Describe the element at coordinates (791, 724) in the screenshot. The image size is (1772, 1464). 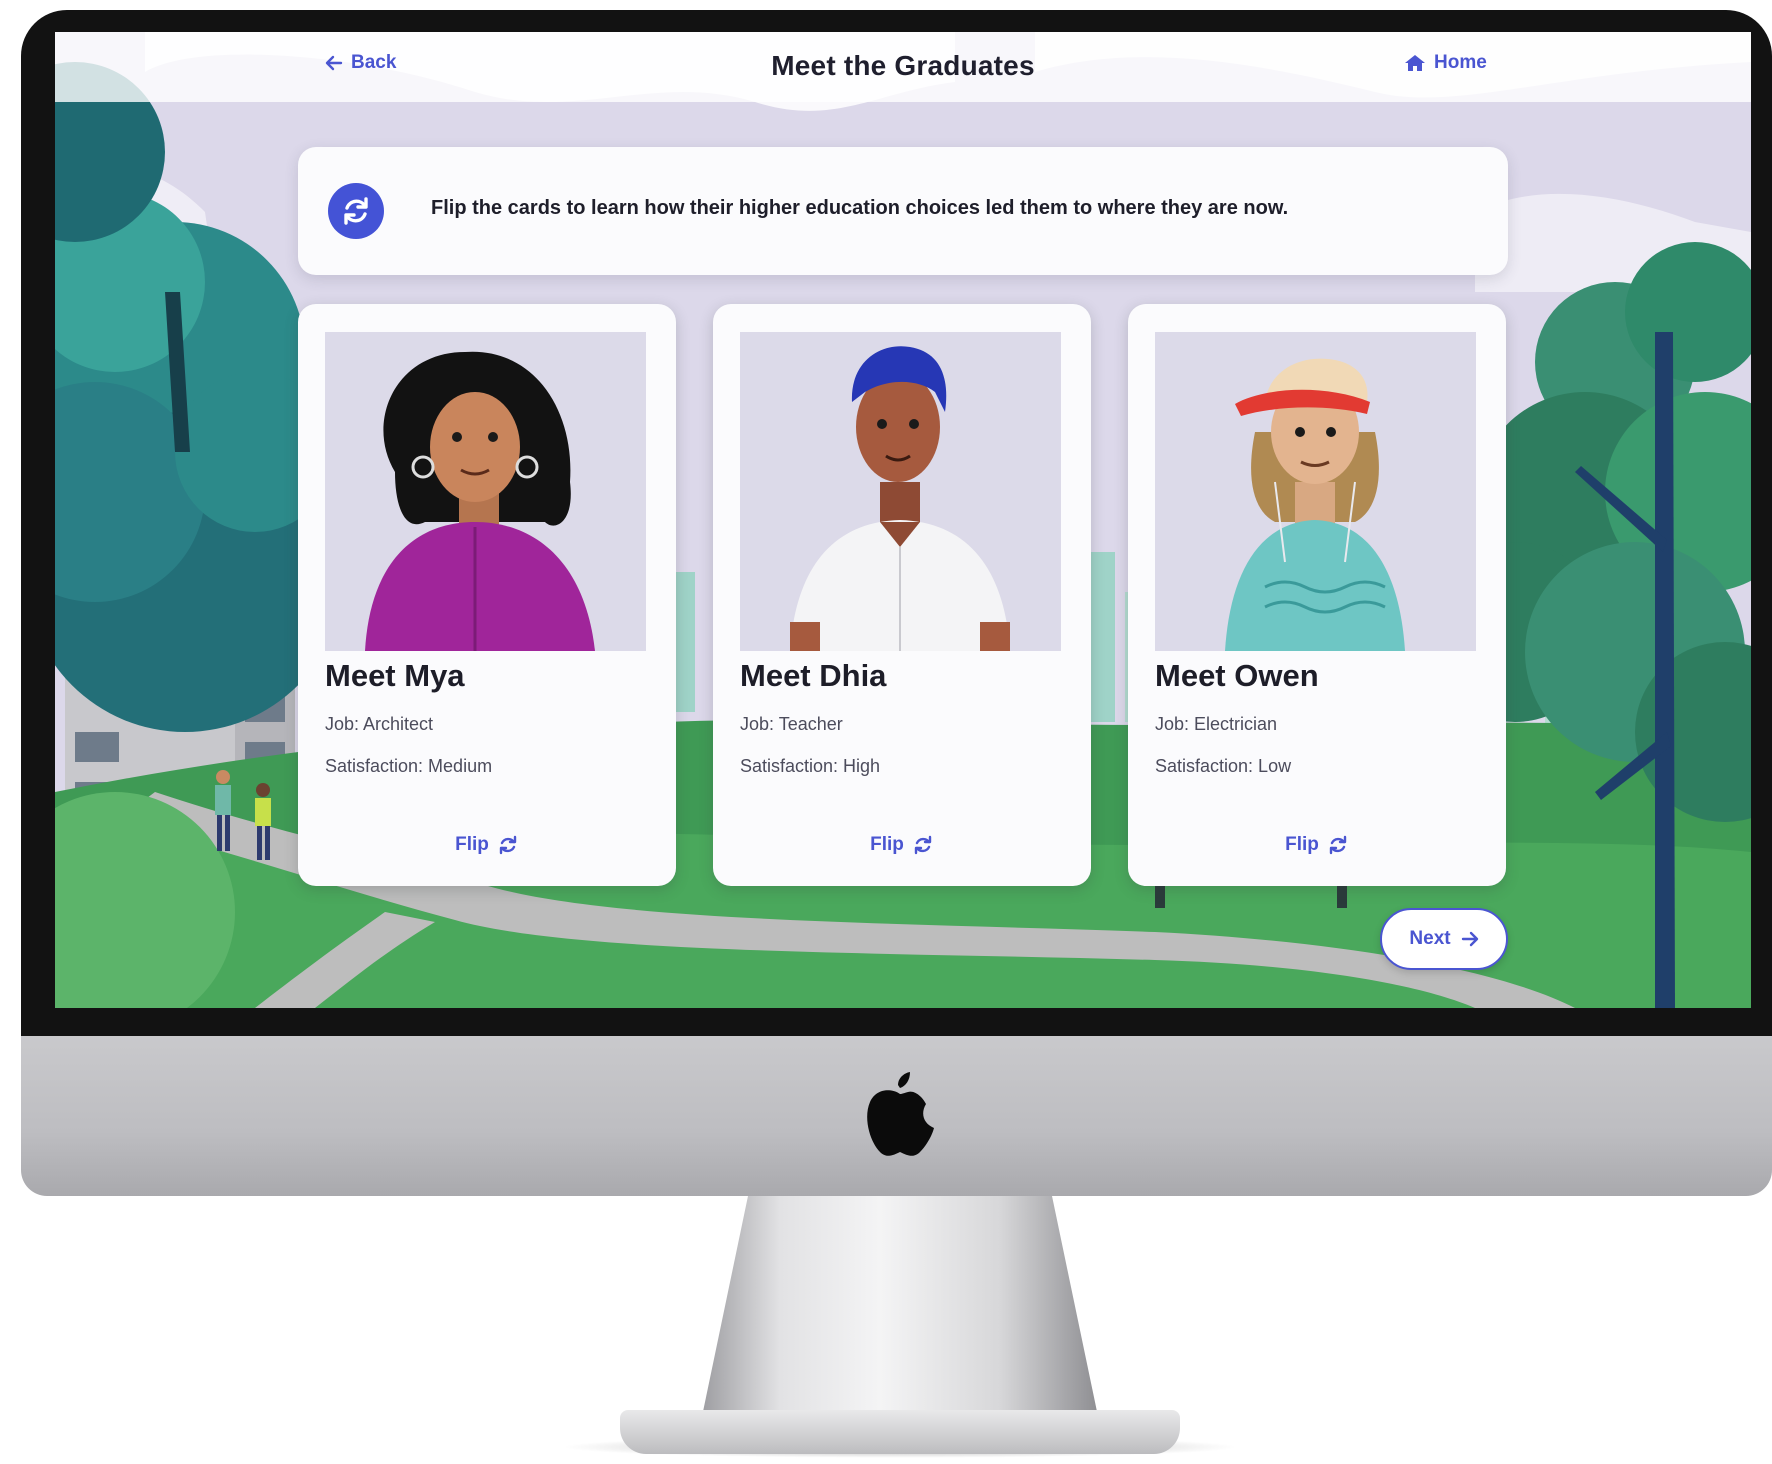
I see `card-job: Job: Teacher` at that location.